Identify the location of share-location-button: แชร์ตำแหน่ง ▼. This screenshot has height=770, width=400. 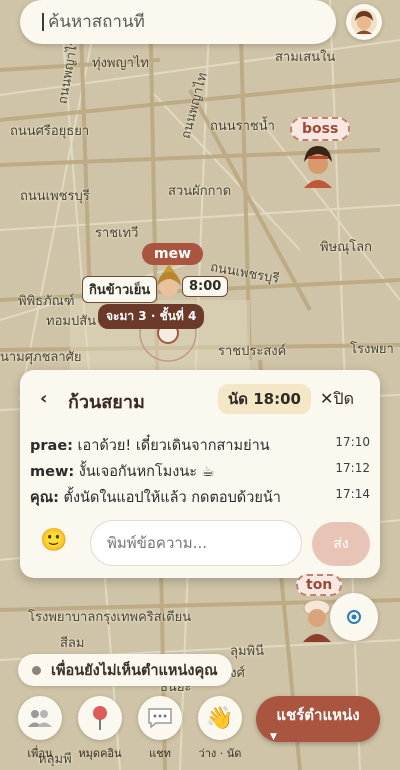
(318, 719).